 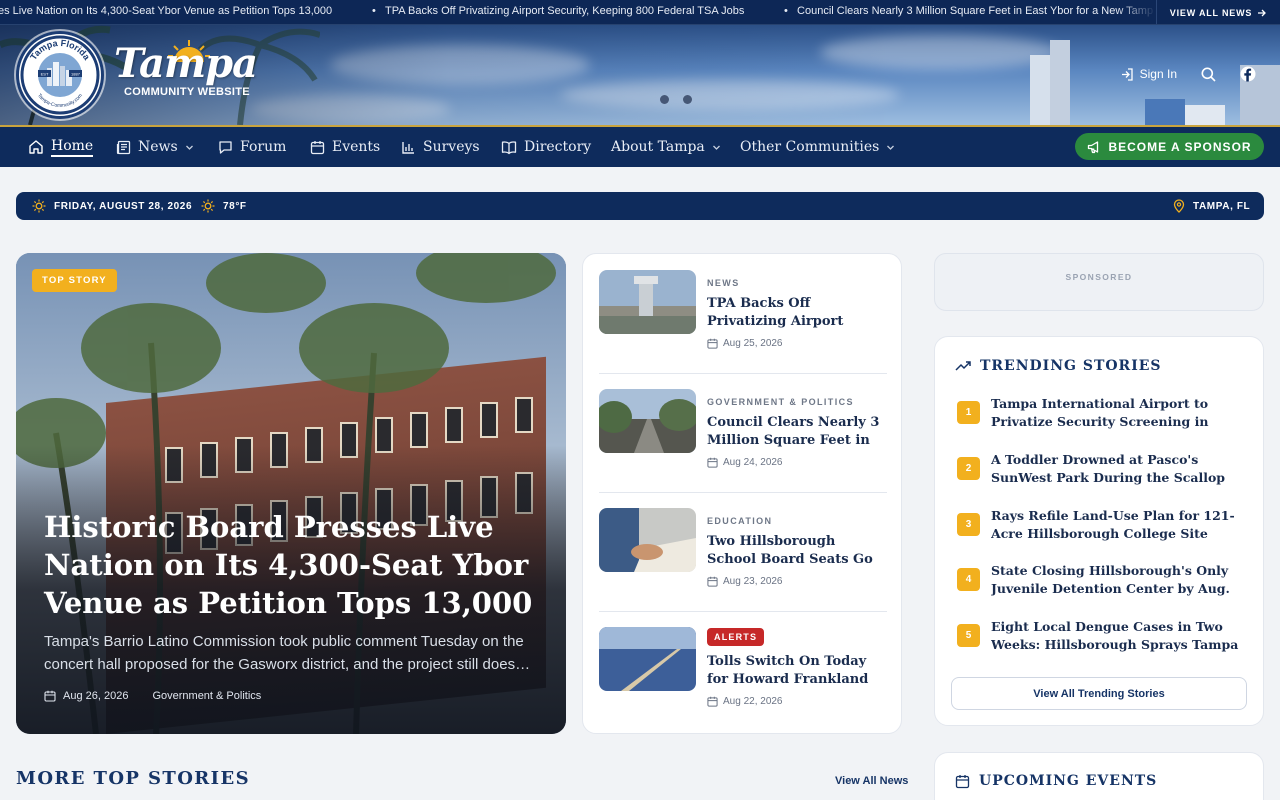 I want to click on news-date: Aug 25, 2026, so click(x=745, y=343).